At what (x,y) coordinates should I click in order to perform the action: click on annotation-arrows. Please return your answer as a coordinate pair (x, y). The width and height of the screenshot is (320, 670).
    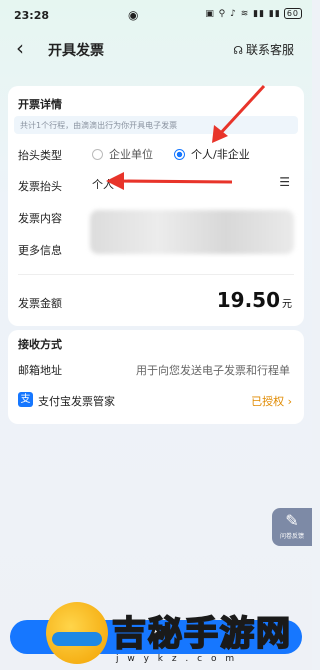
    Looking at the image, I should click on (186, 137).